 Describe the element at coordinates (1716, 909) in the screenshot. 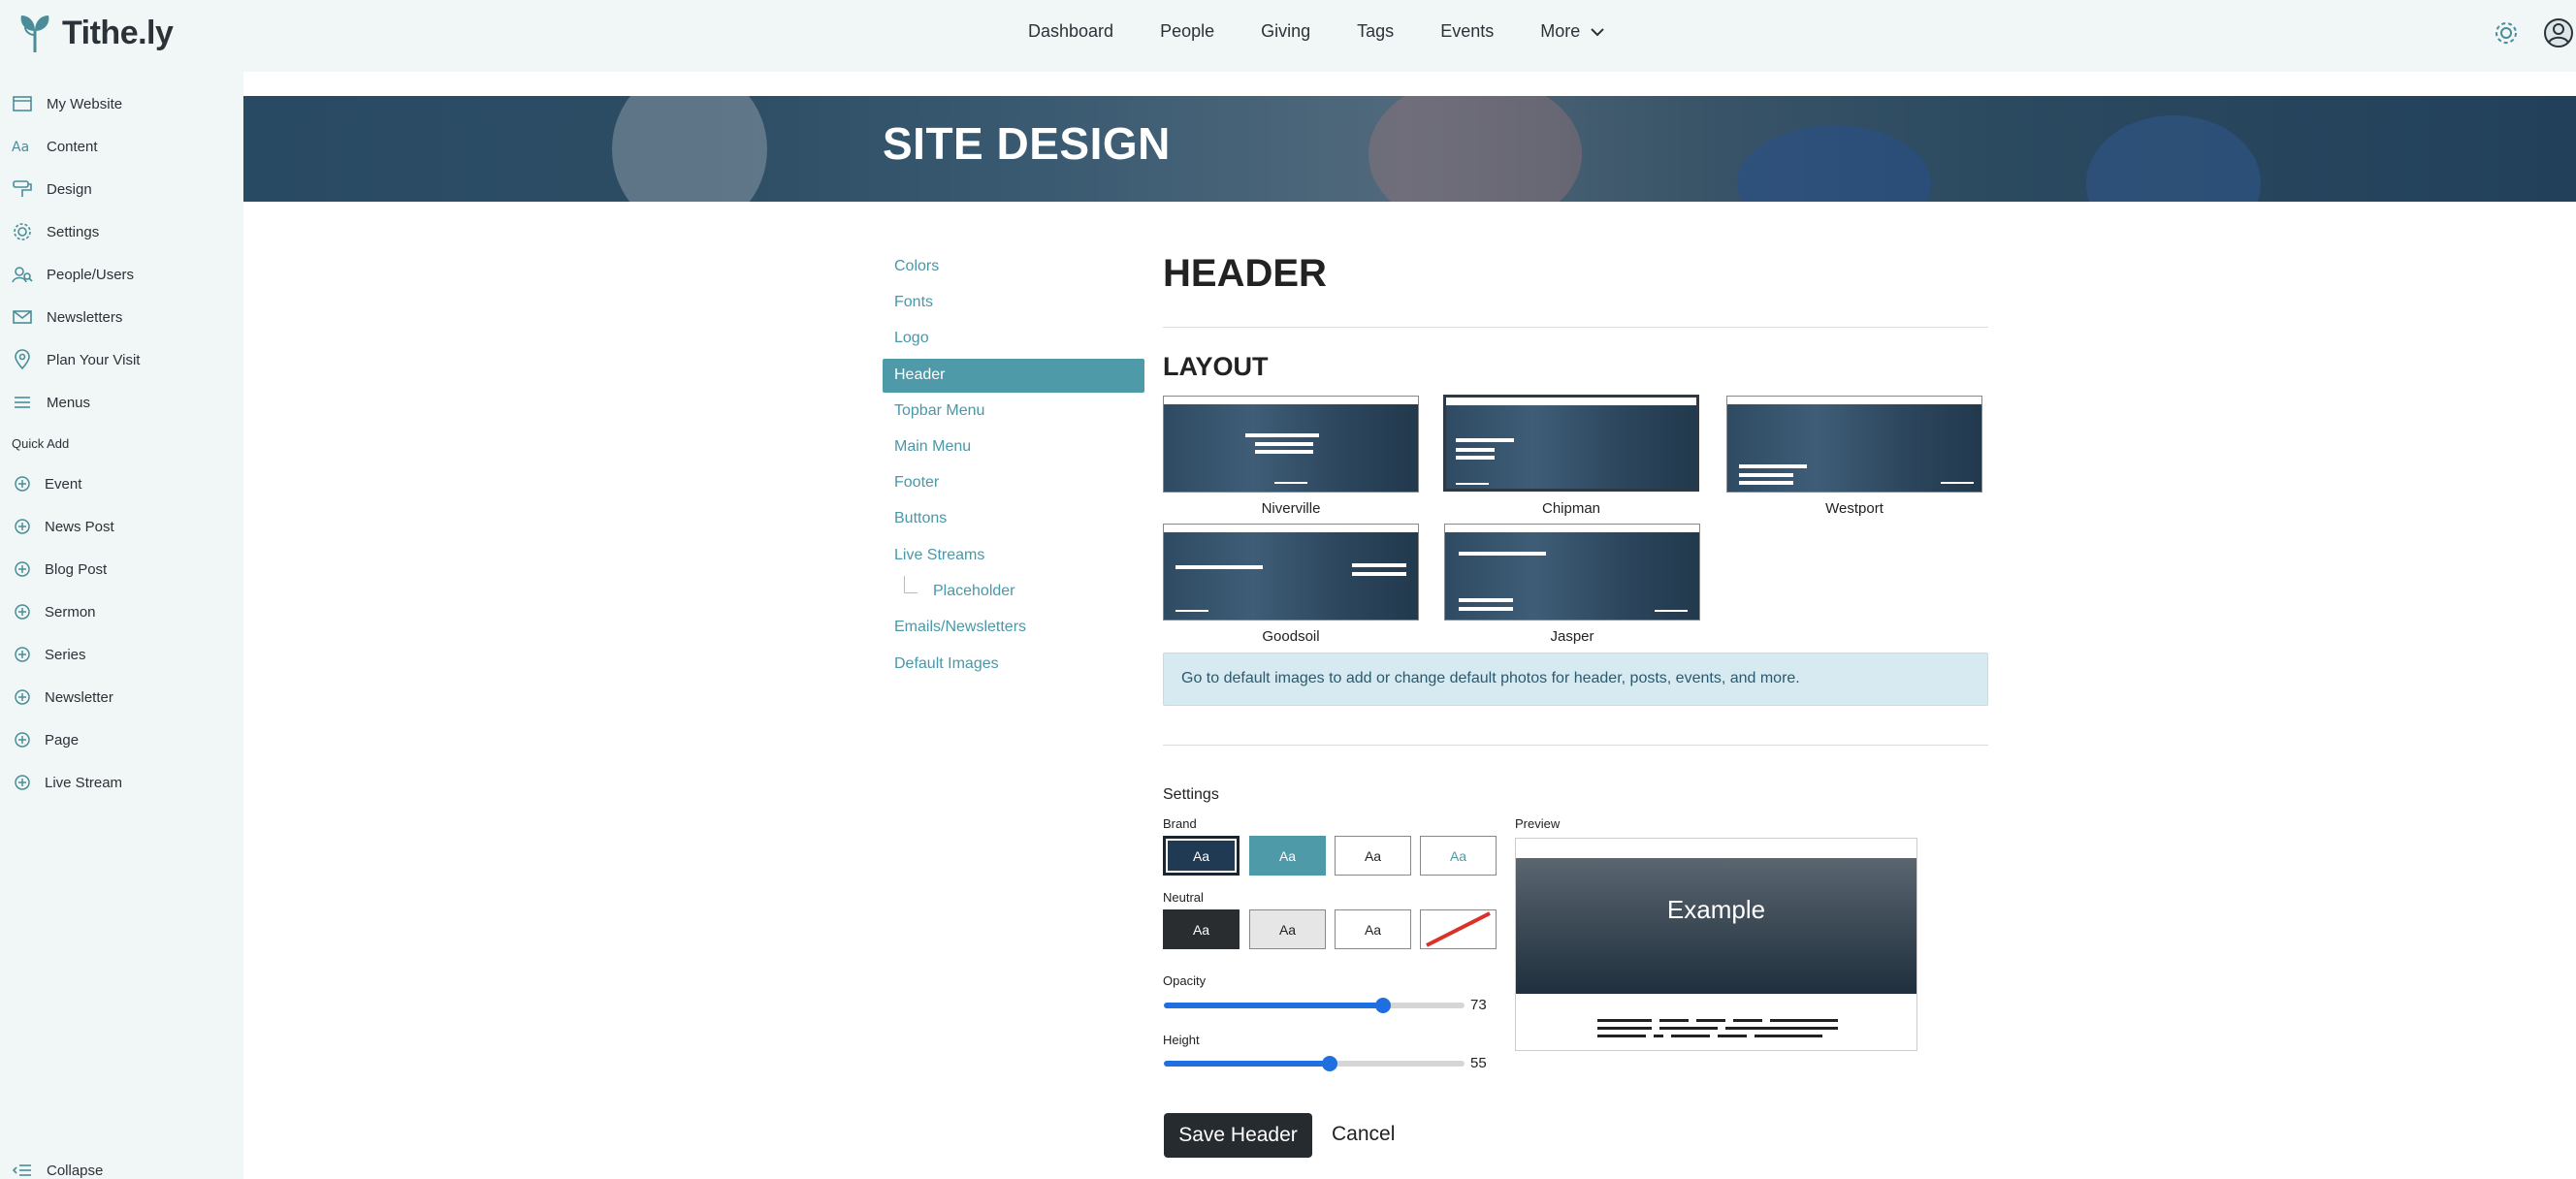

I see `preview-example-text: Example` at that location.